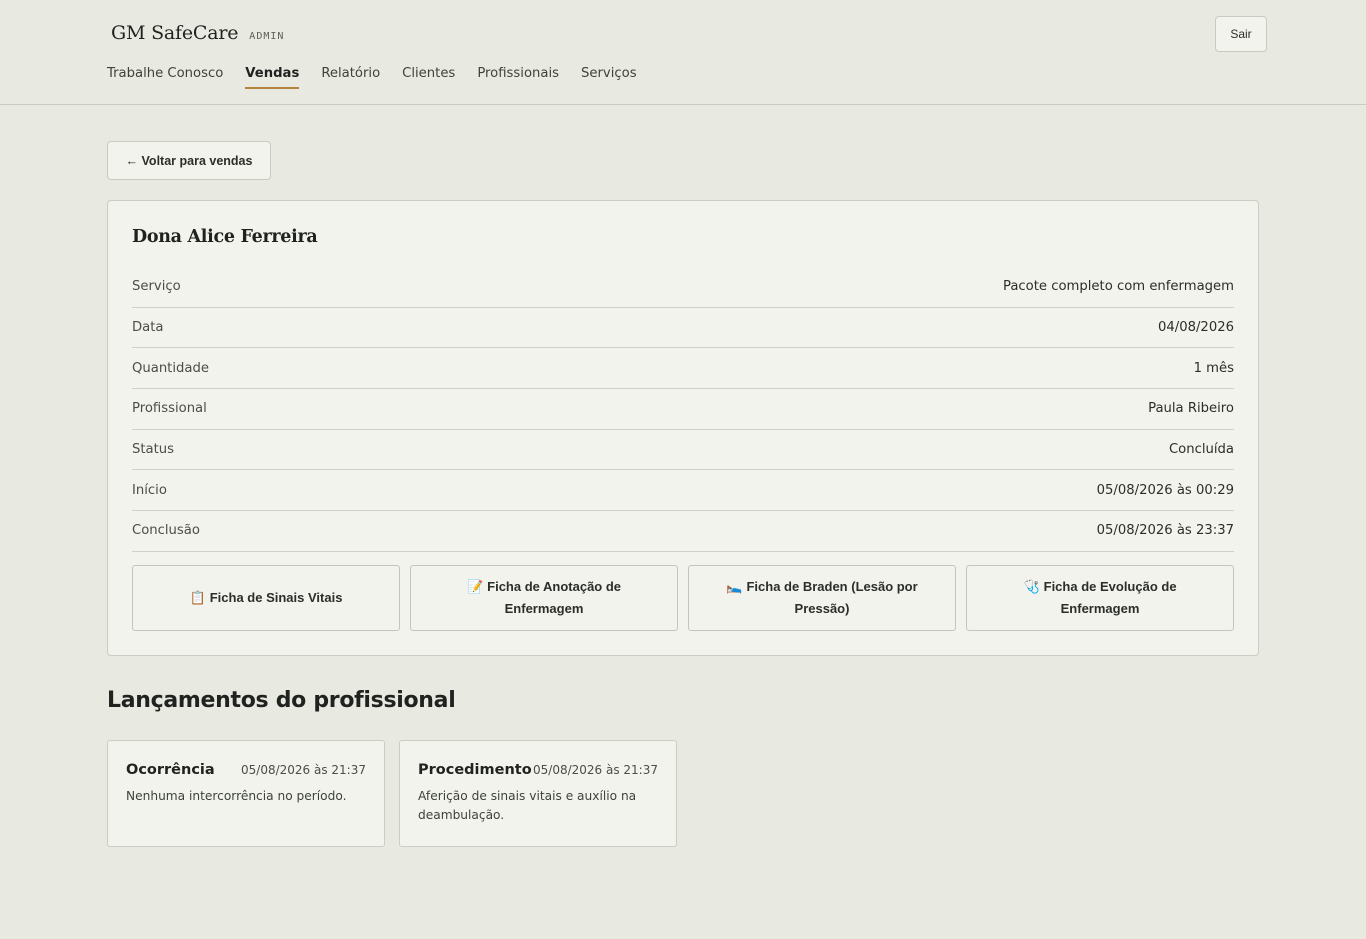 The image size is (1366, 939). What do you see at coordinates (350, 77) in the screenshot?
I see `nav-item-relatorio: Relatório` at bounding box center [350, 77].